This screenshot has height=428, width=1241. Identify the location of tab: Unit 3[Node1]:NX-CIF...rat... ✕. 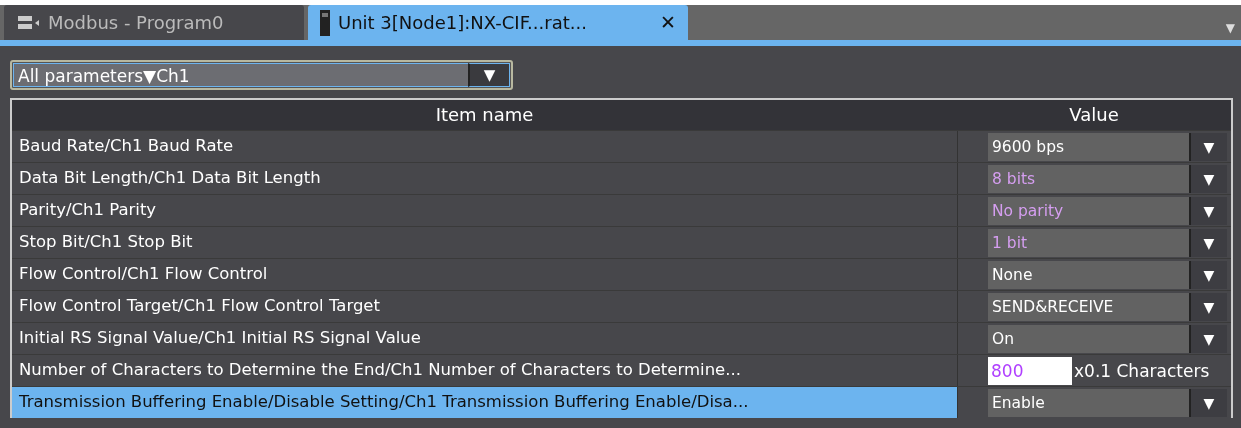
(498, 22).